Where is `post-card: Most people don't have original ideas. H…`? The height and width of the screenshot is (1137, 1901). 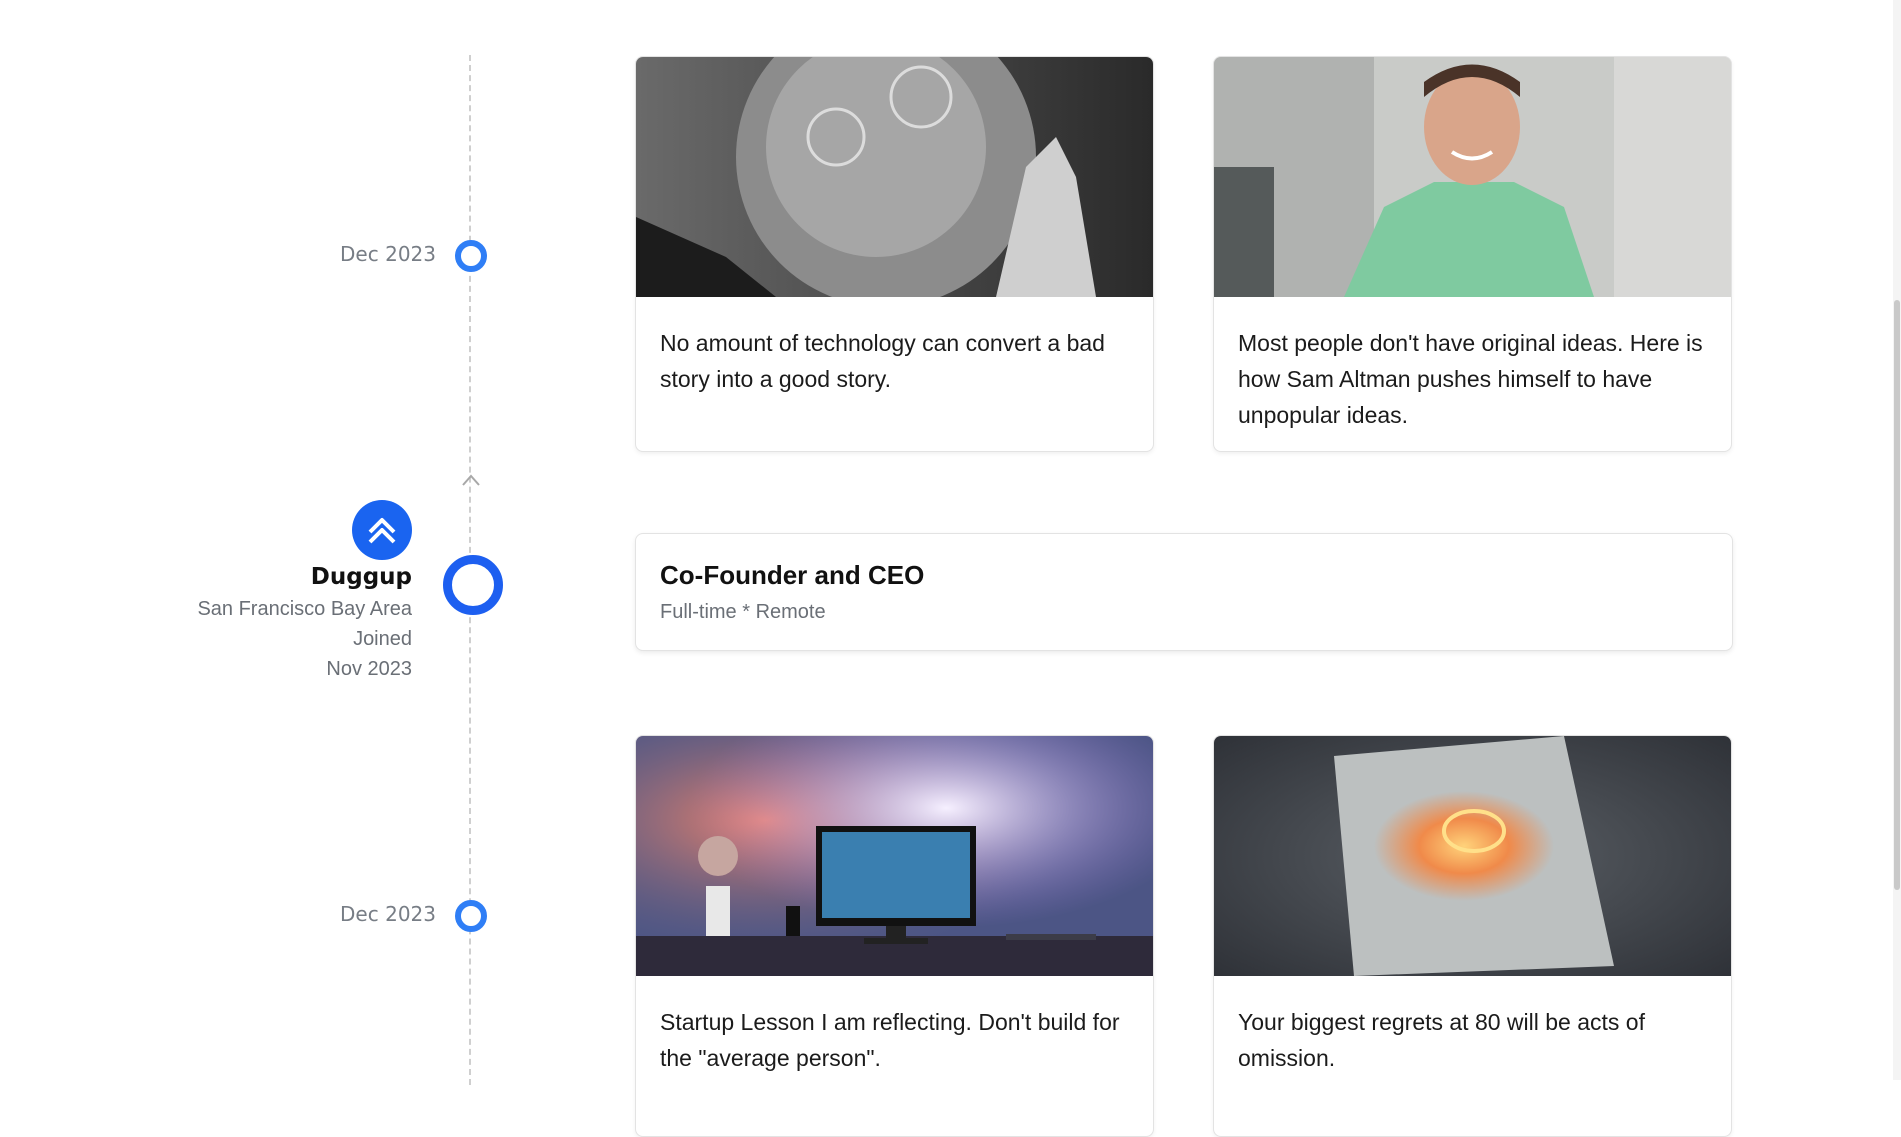
post-card: Most people don't have original ideas. H… is located at coordinates (1472, 254).